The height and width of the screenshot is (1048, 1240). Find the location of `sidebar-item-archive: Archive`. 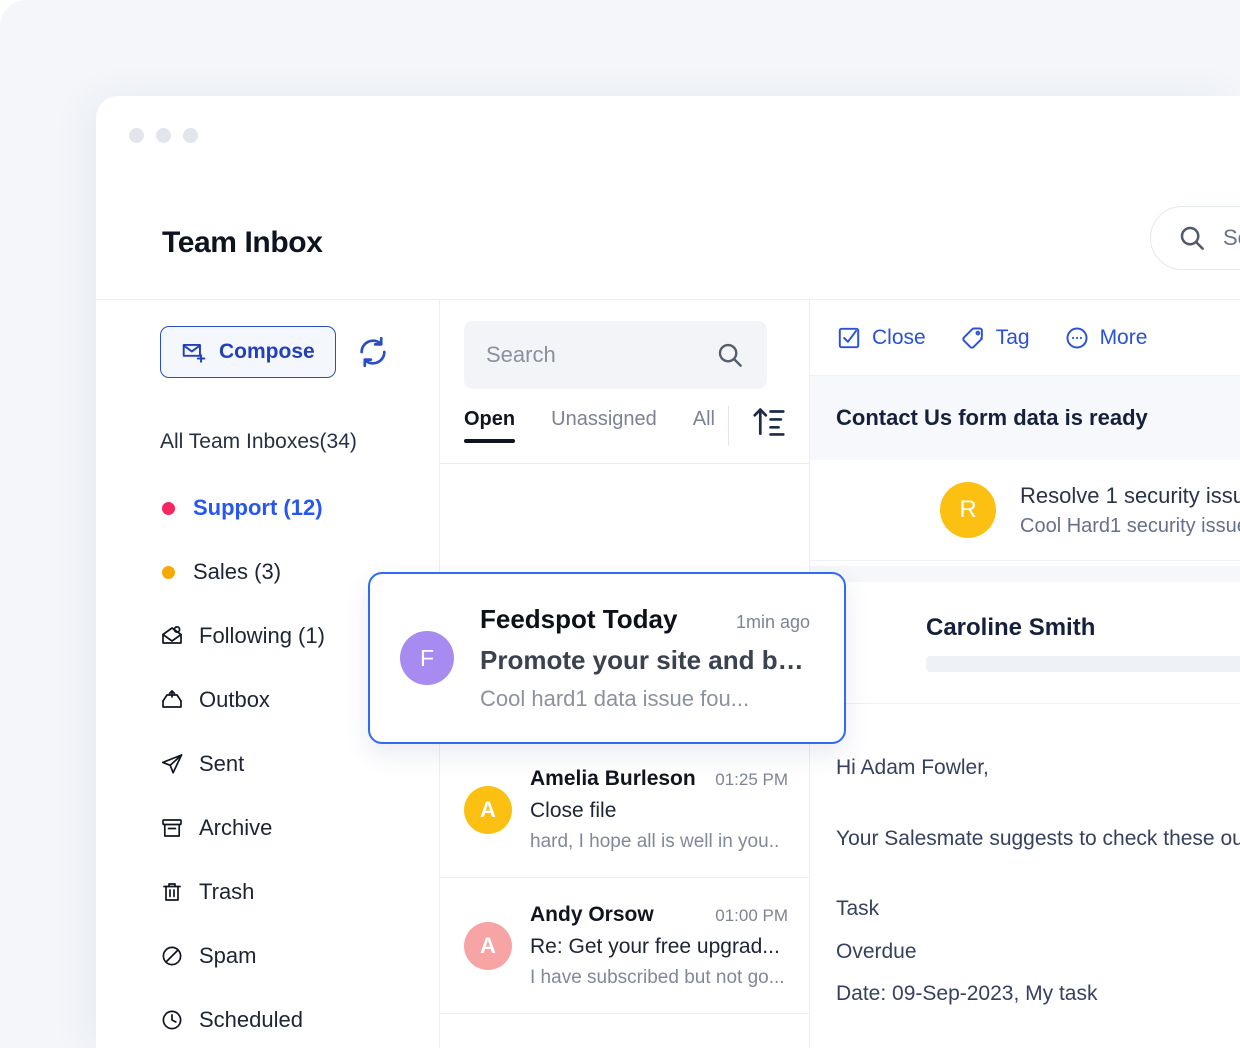

sidebar-item-archive: Archive is located at coordinates (267, 828).